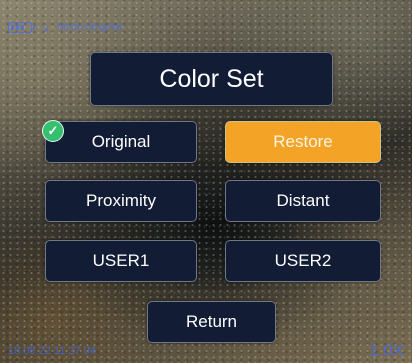  I want to click on mode-label: Mode:Original, so click(90, 27).